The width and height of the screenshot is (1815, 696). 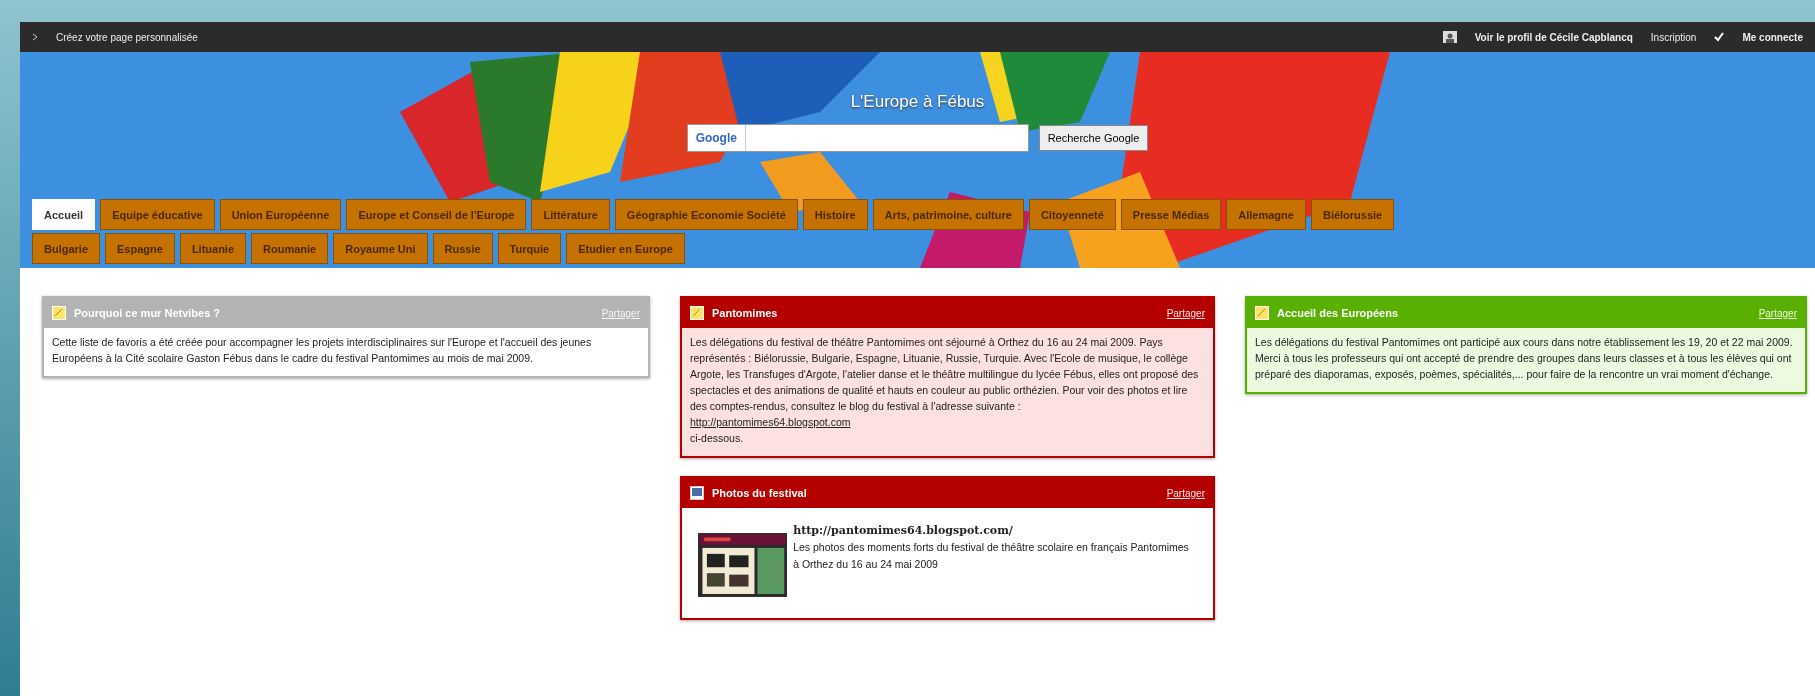 I want to click on page-tab: Roumanie, so click(x=290, y=248).